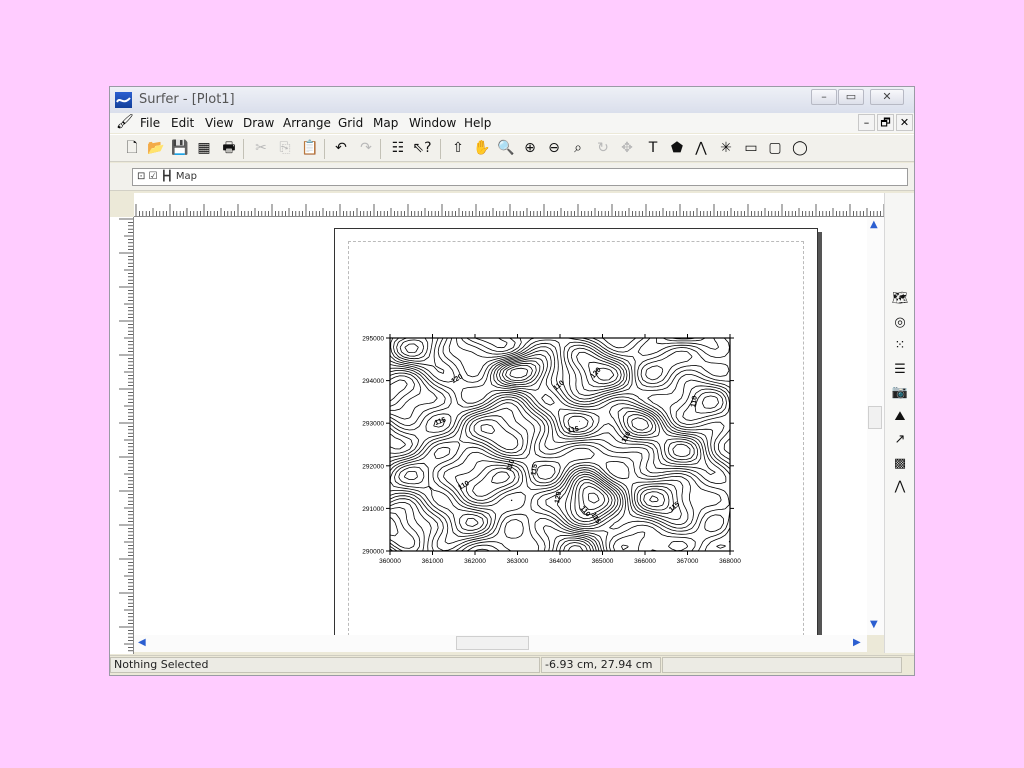 This screenshot has width=1024, height=768. Describe the element at coordinates (310, 148) in the screenshot. I see `paste-icon: 📋` at that location.